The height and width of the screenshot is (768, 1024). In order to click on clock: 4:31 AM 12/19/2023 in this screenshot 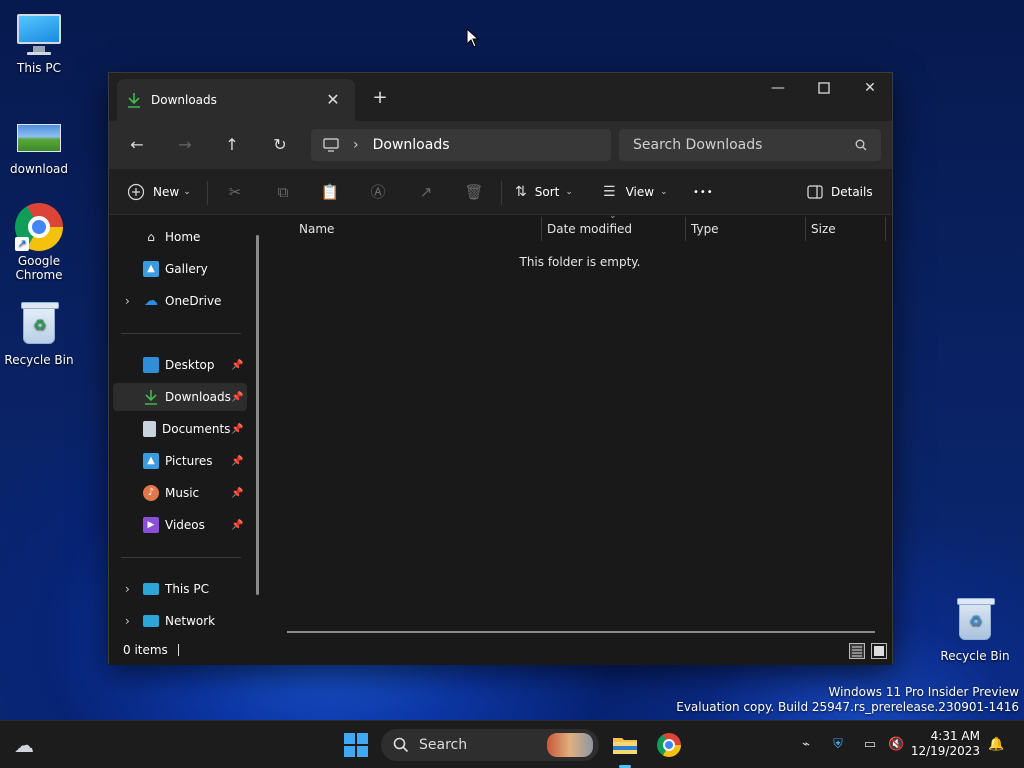, I will do `click(945, 744)`.